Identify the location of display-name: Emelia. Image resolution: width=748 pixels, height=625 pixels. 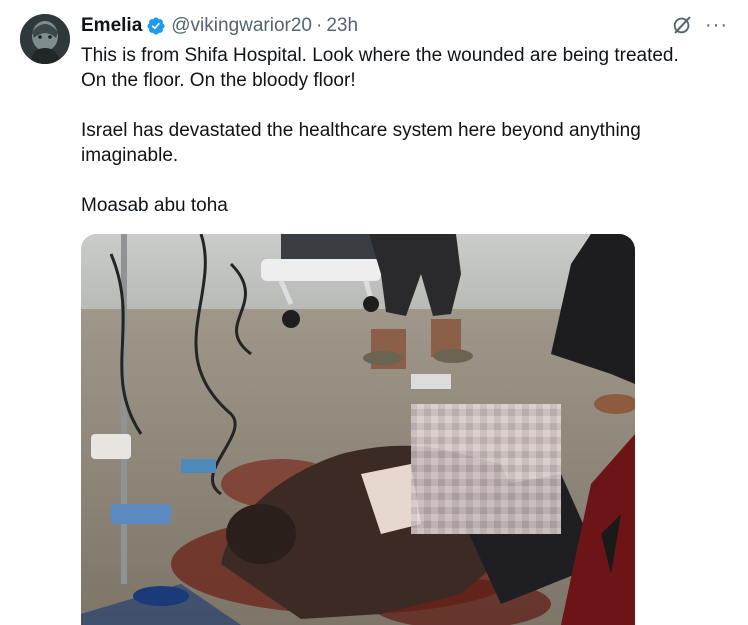
(111, 26).